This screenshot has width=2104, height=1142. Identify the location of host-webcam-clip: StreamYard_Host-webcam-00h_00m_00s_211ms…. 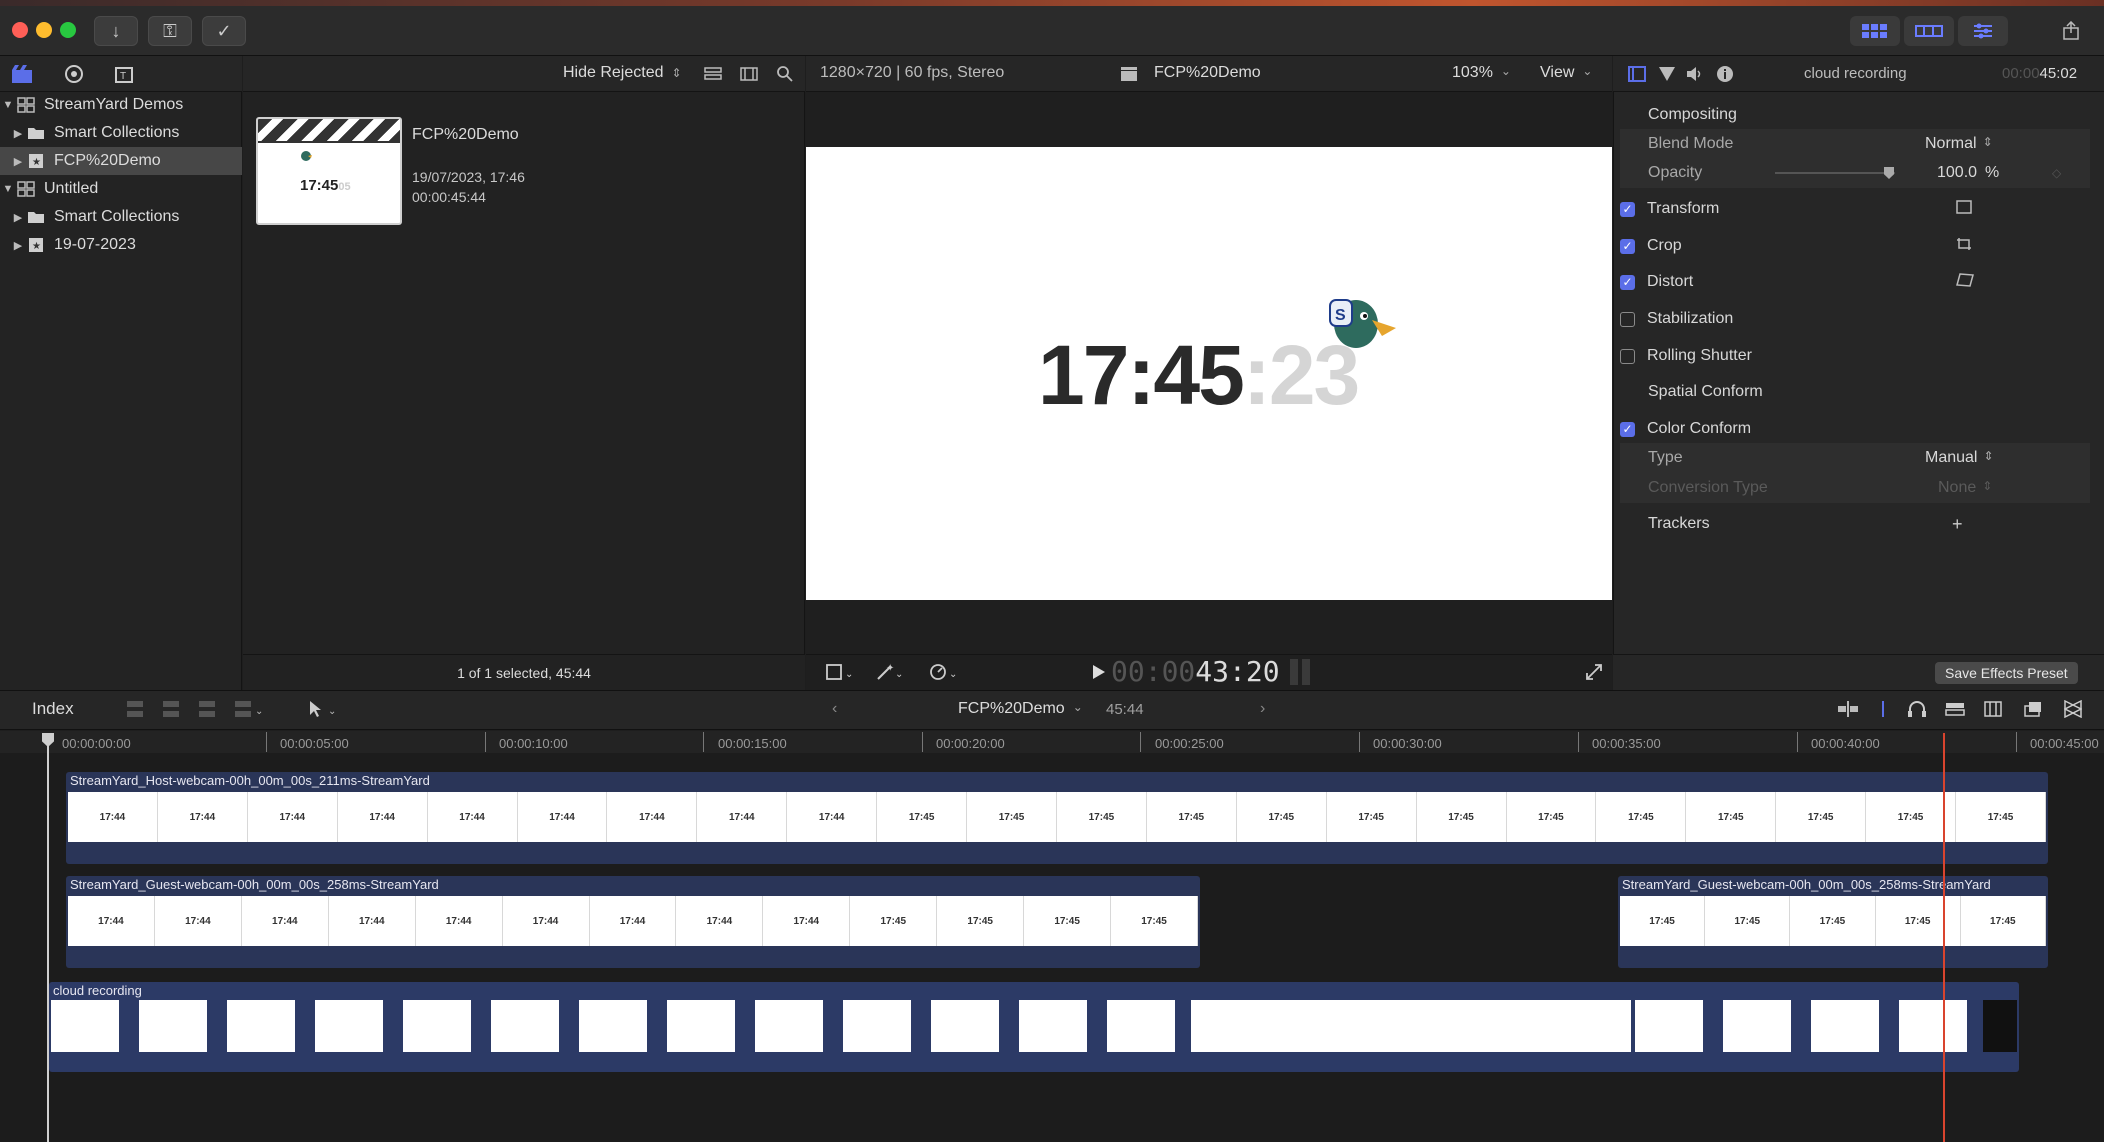
(1057, 818).